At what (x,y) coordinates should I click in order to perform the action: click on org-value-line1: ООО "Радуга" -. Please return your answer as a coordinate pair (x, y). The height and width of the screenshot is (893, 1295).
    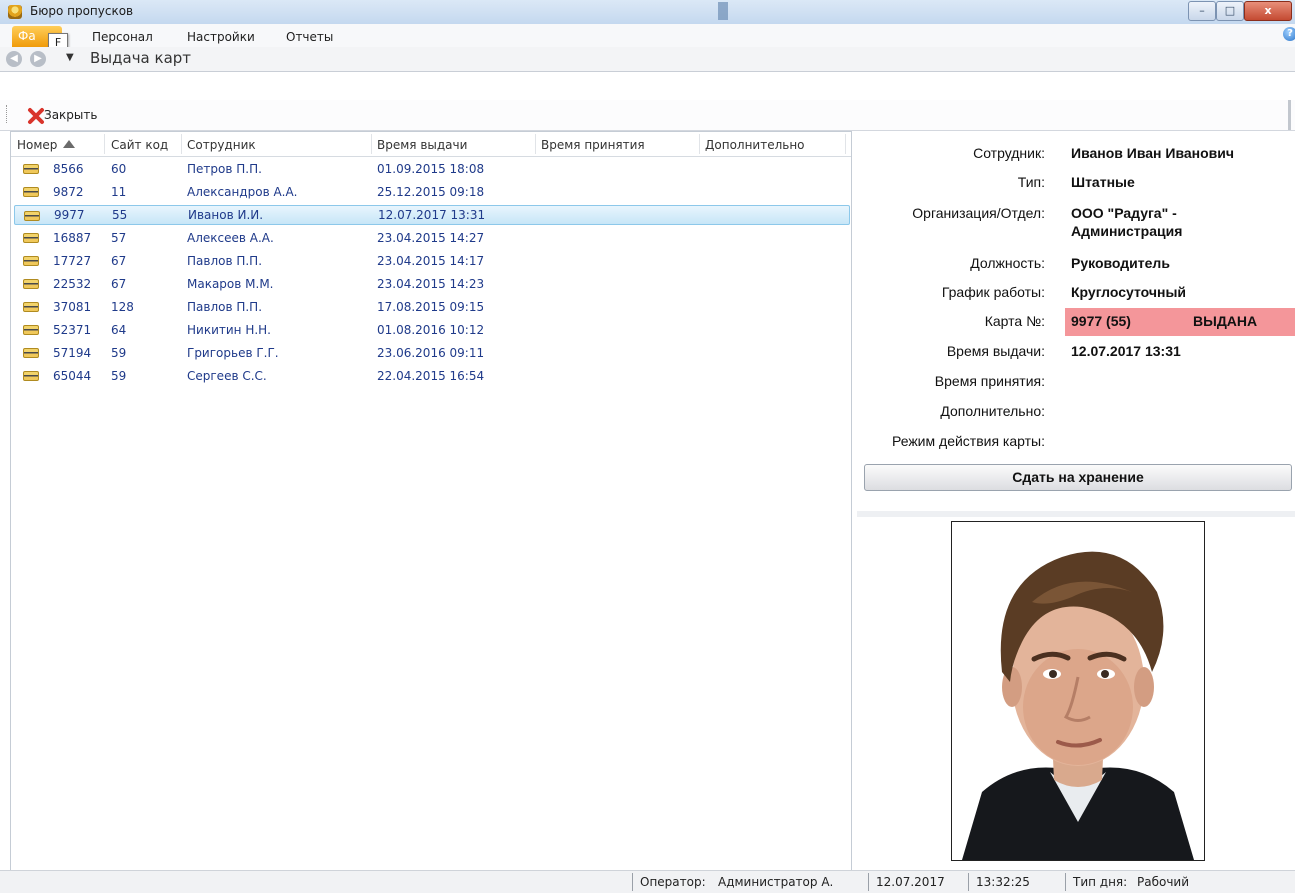
    Looking at the image, I should click on (1124, 213).